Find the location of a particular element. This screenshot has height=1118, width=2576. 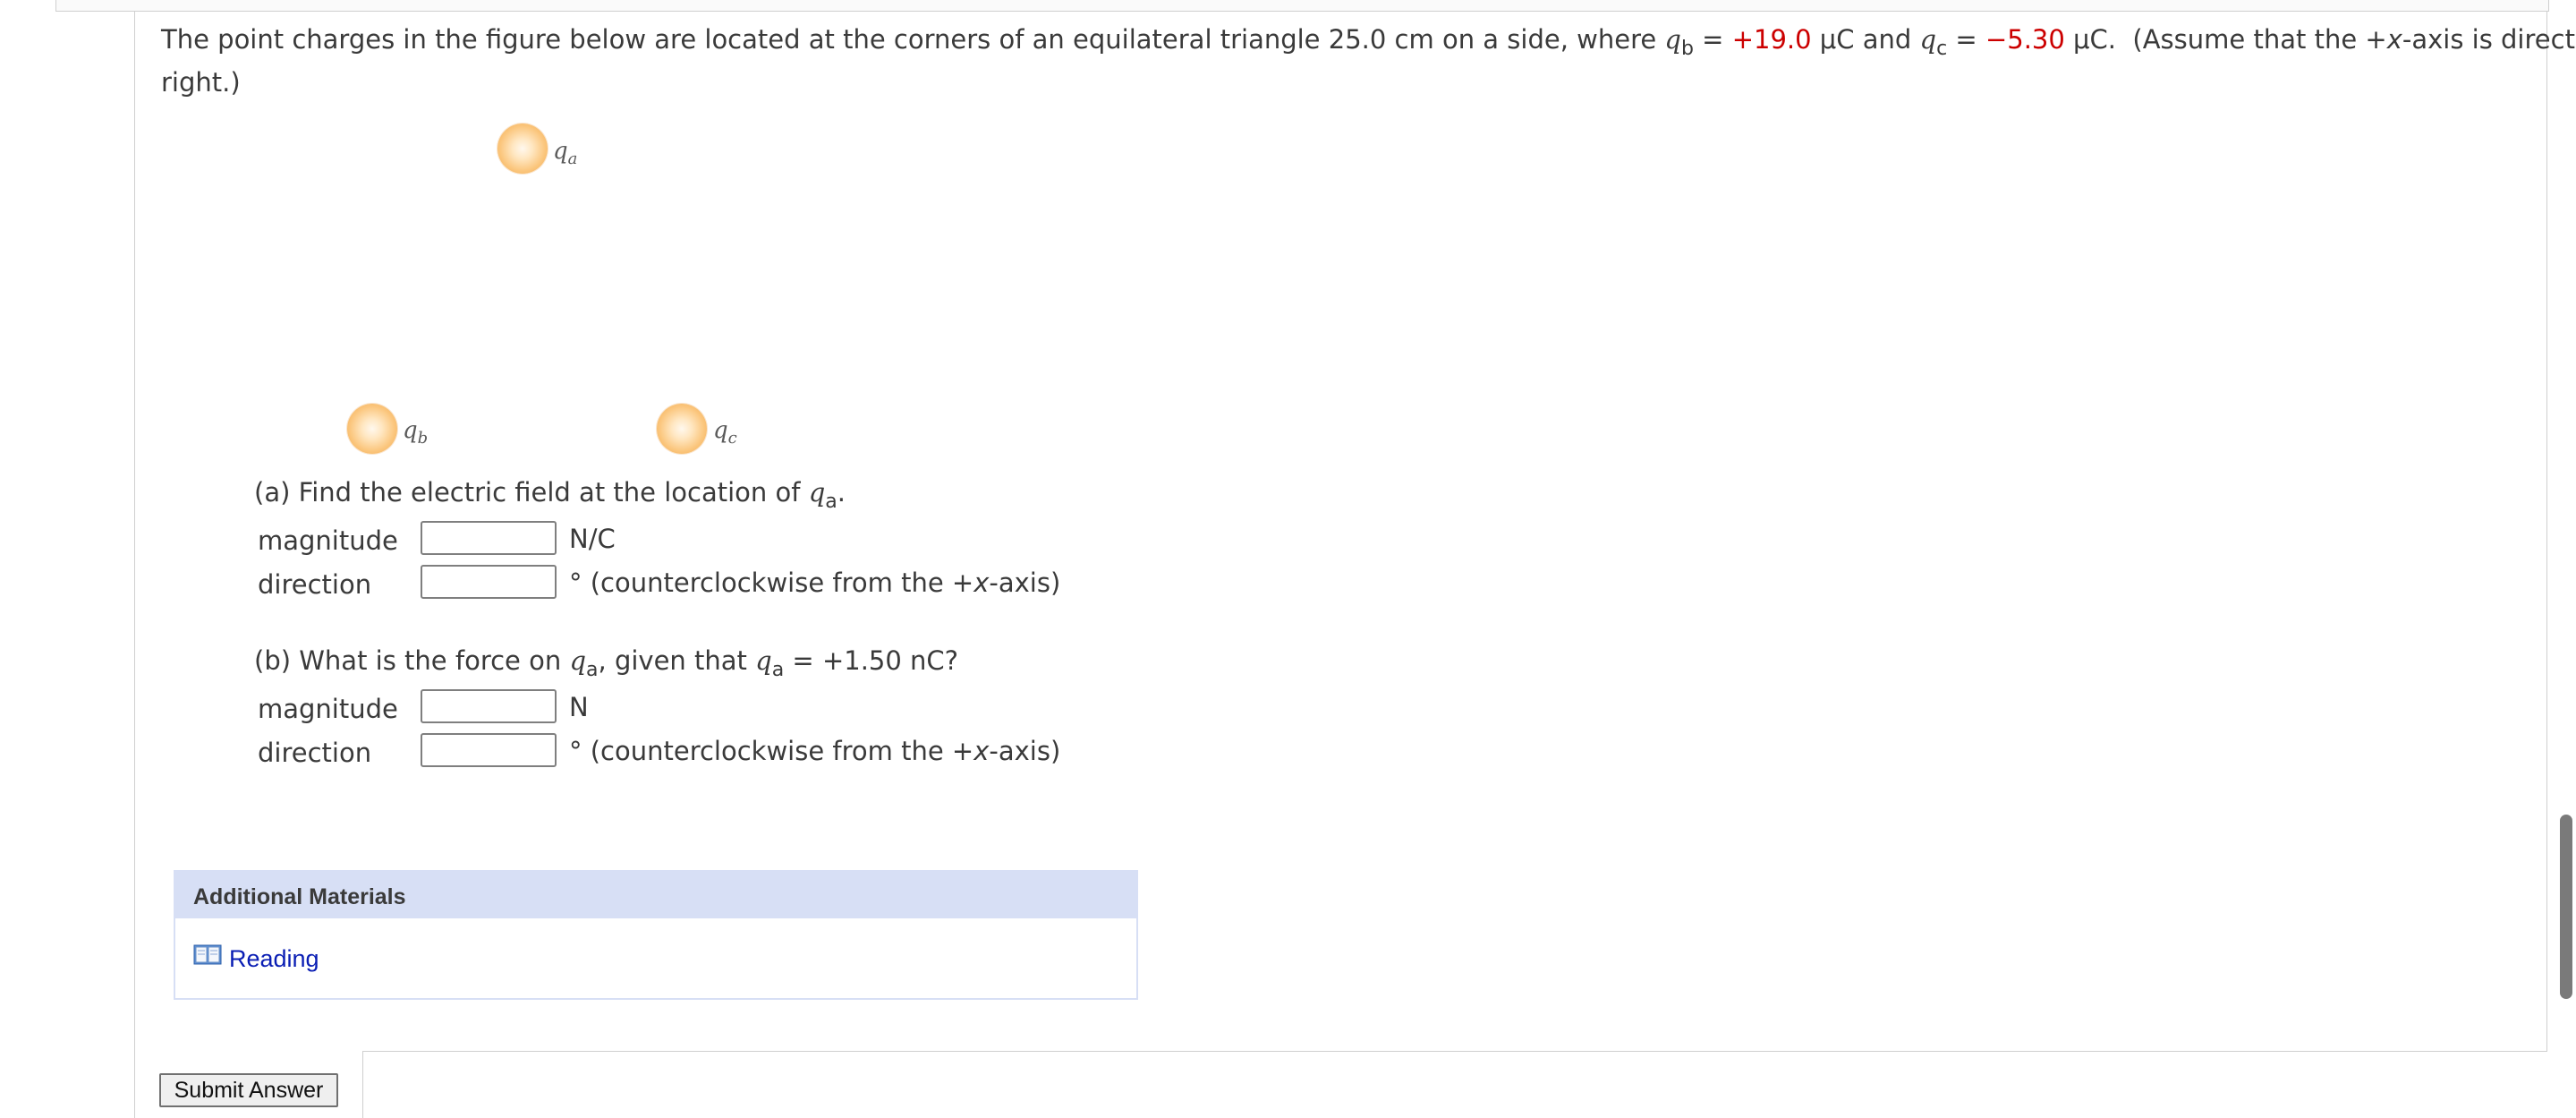

additional-materials-panel: Additional Materials Reading is located at coordinates (656, 935).